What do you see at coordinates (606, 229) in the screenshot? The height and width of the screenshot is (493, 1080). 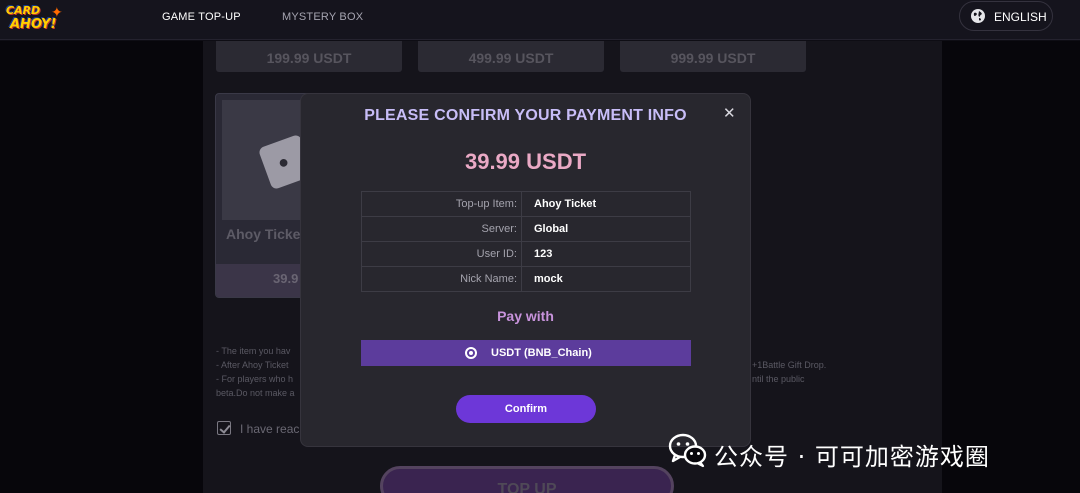 I see `row-value: Global` at bounding box center [606, 229].